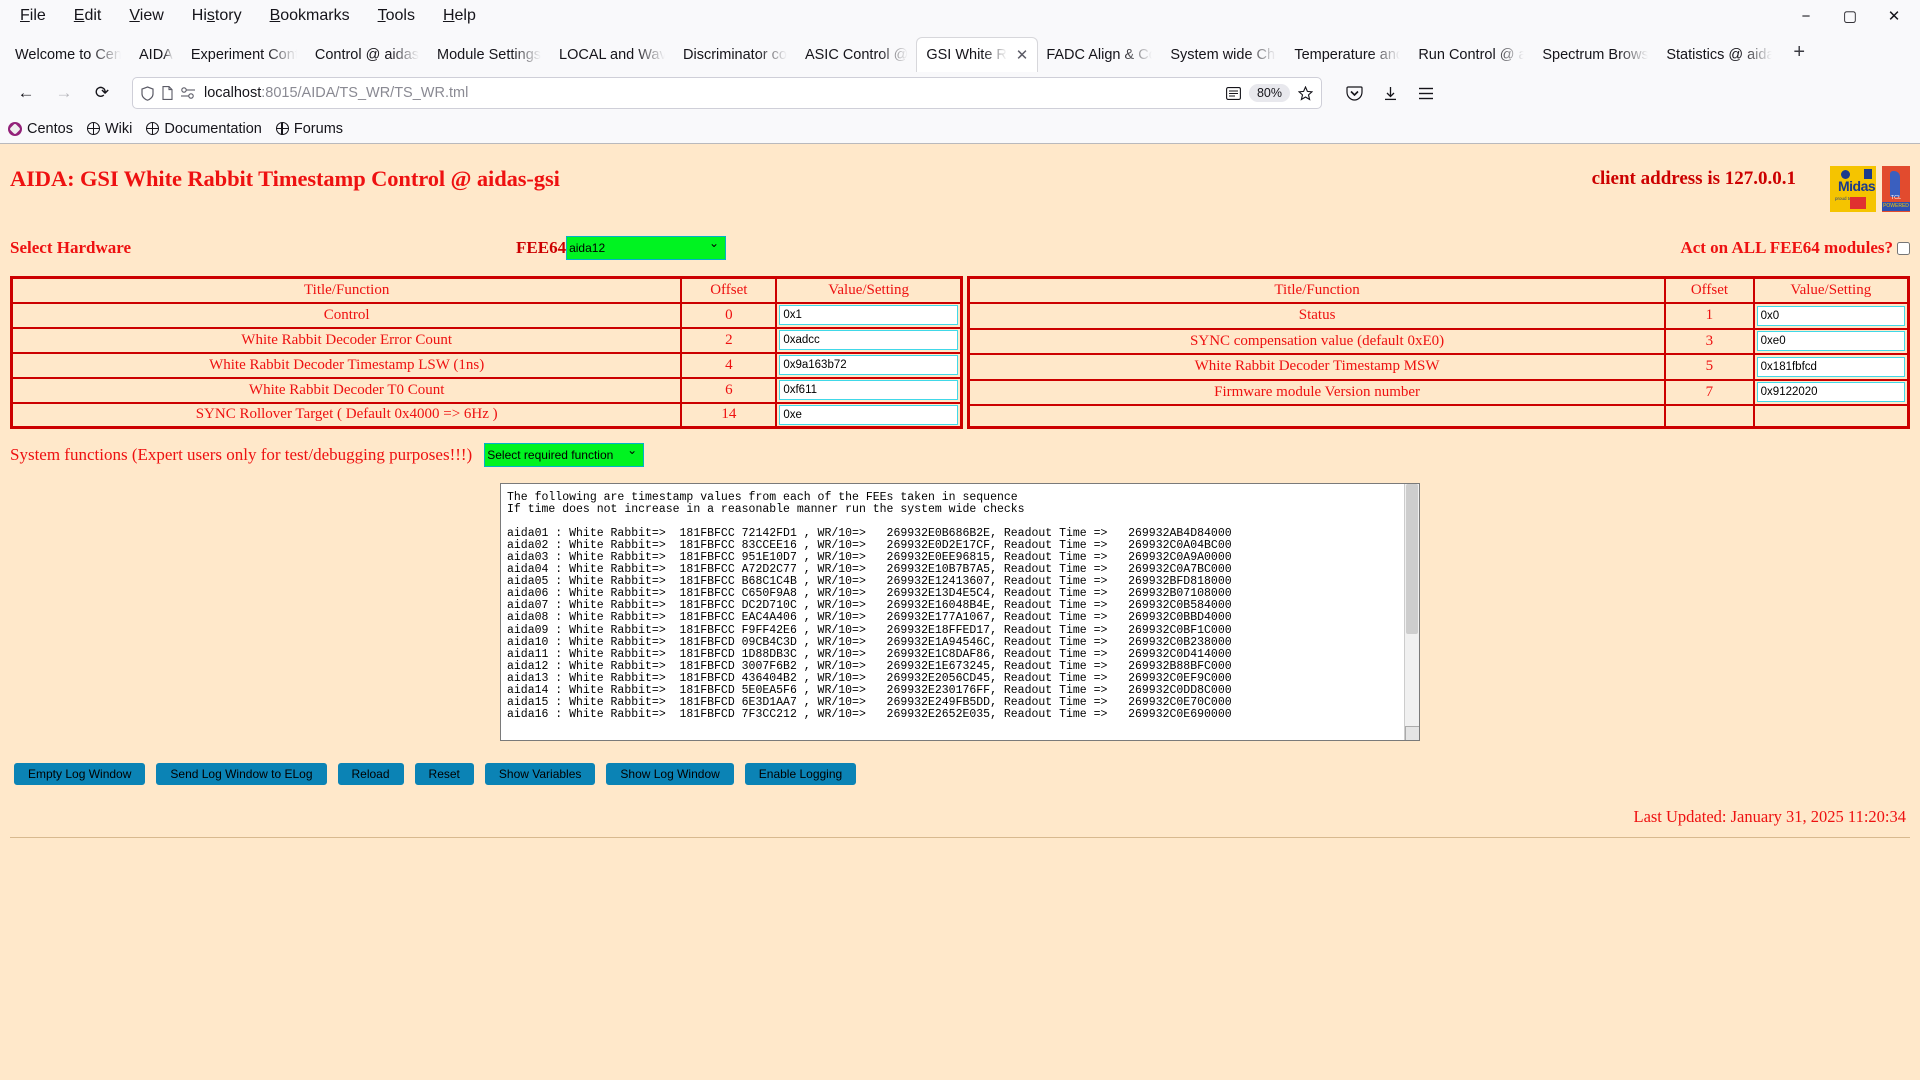 The image size is (1920, 1080). Describe the element at coordinates (33, 16) in the screenshot. I see `menu-file: File` at that location.